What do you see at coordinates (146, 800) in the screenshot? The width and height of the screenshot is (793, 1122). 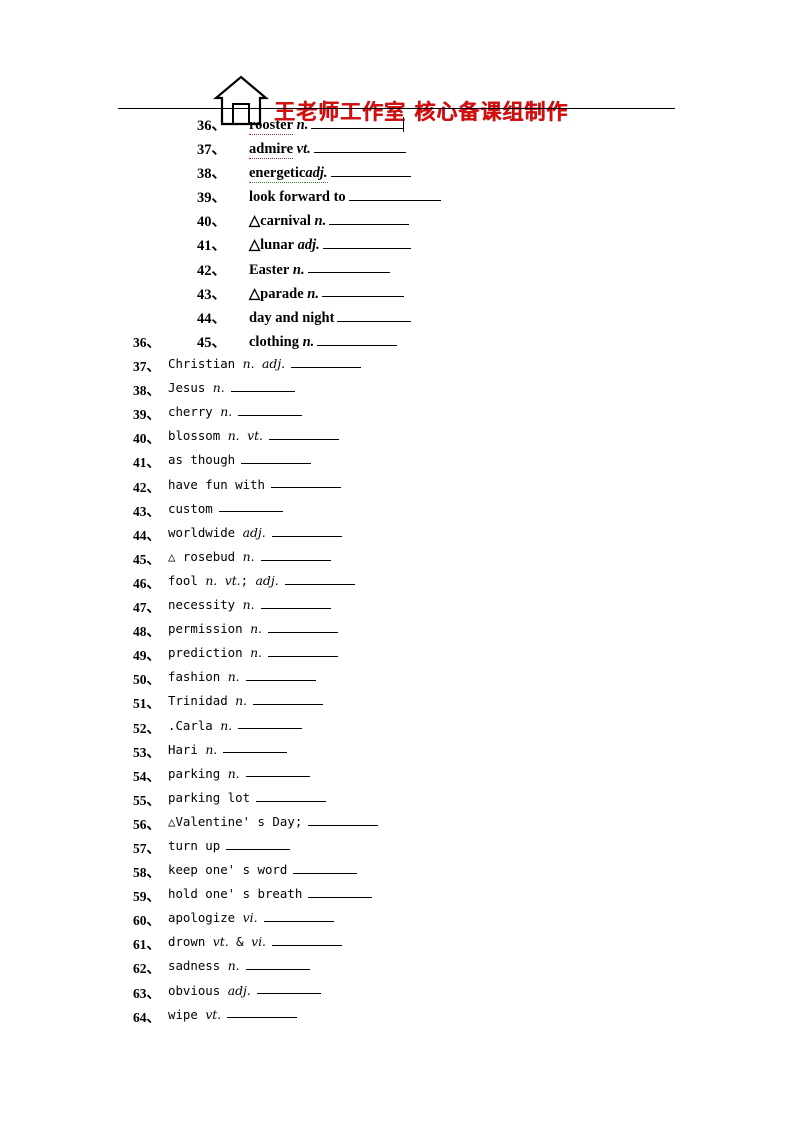 I see `item-number: 55、` at bounding box center [146, 800].